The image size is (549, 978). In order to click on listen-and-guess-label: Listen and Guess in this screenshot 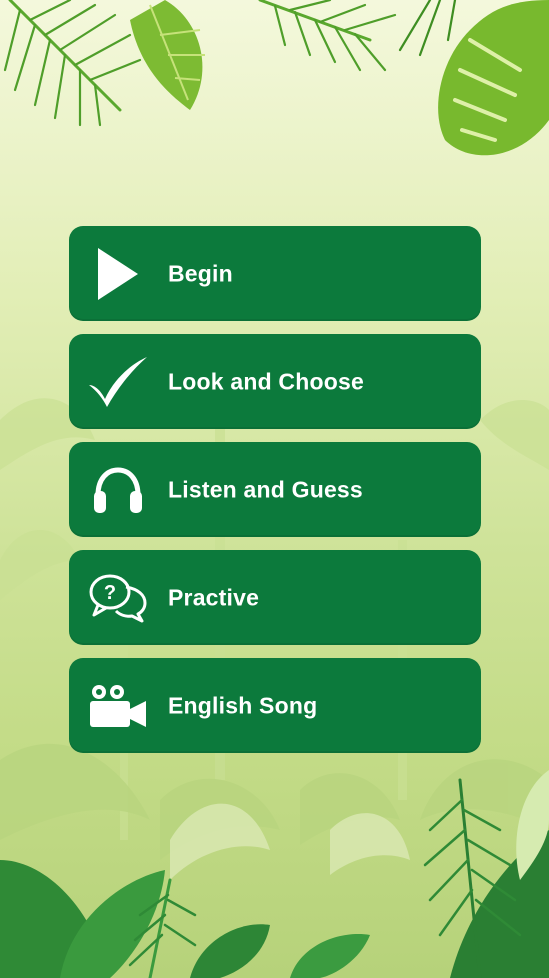, I will do `click(265, 489)`.